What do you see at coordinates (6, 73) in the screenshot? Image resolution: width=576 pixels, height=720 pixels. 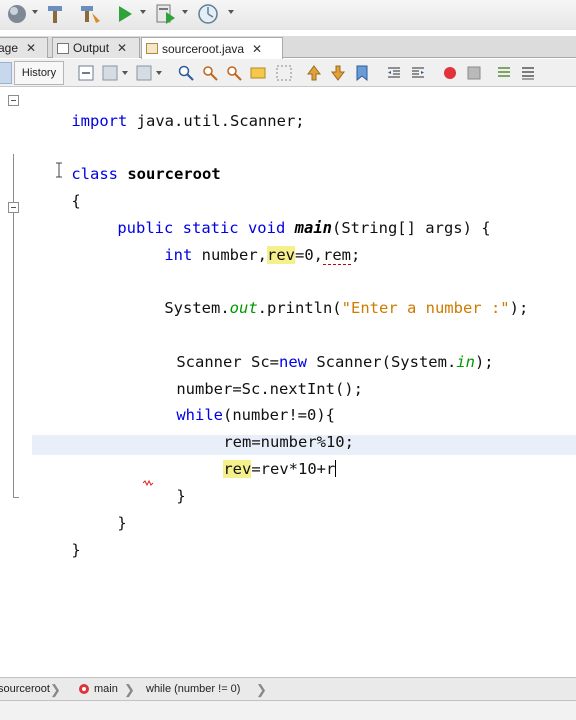 I see `tab-source` at bounding box center [6, 73].